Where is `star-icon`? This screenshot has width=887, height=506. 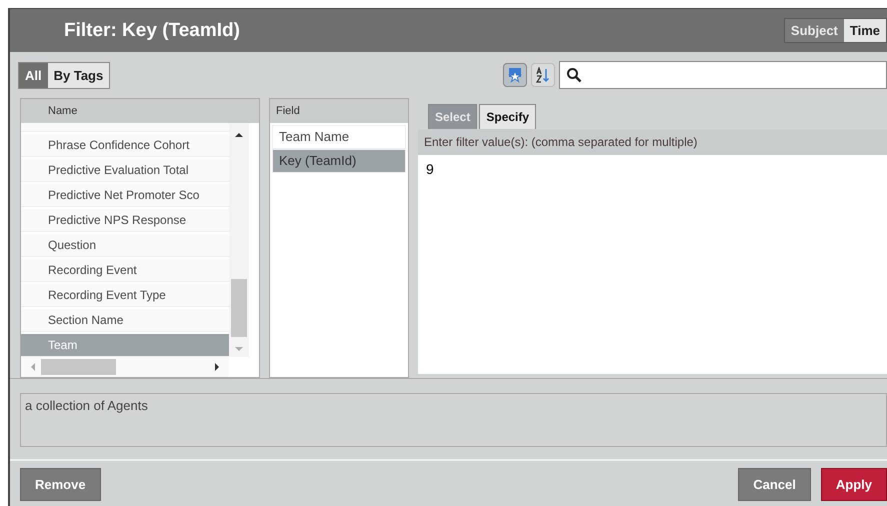
star-icon is located at coordinates (515, 75).